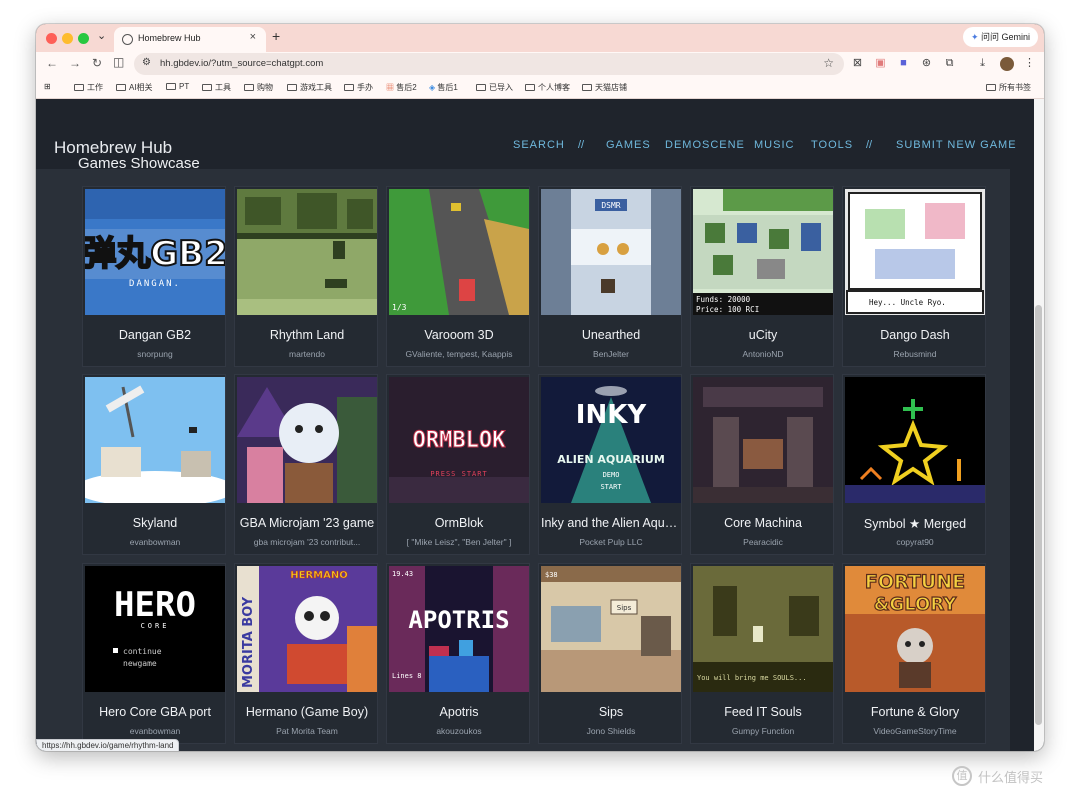  What do you see at coordinates (611, 335) in the screenshot?
I see `game-title: Unearthed` at bounding box center [611, 335].